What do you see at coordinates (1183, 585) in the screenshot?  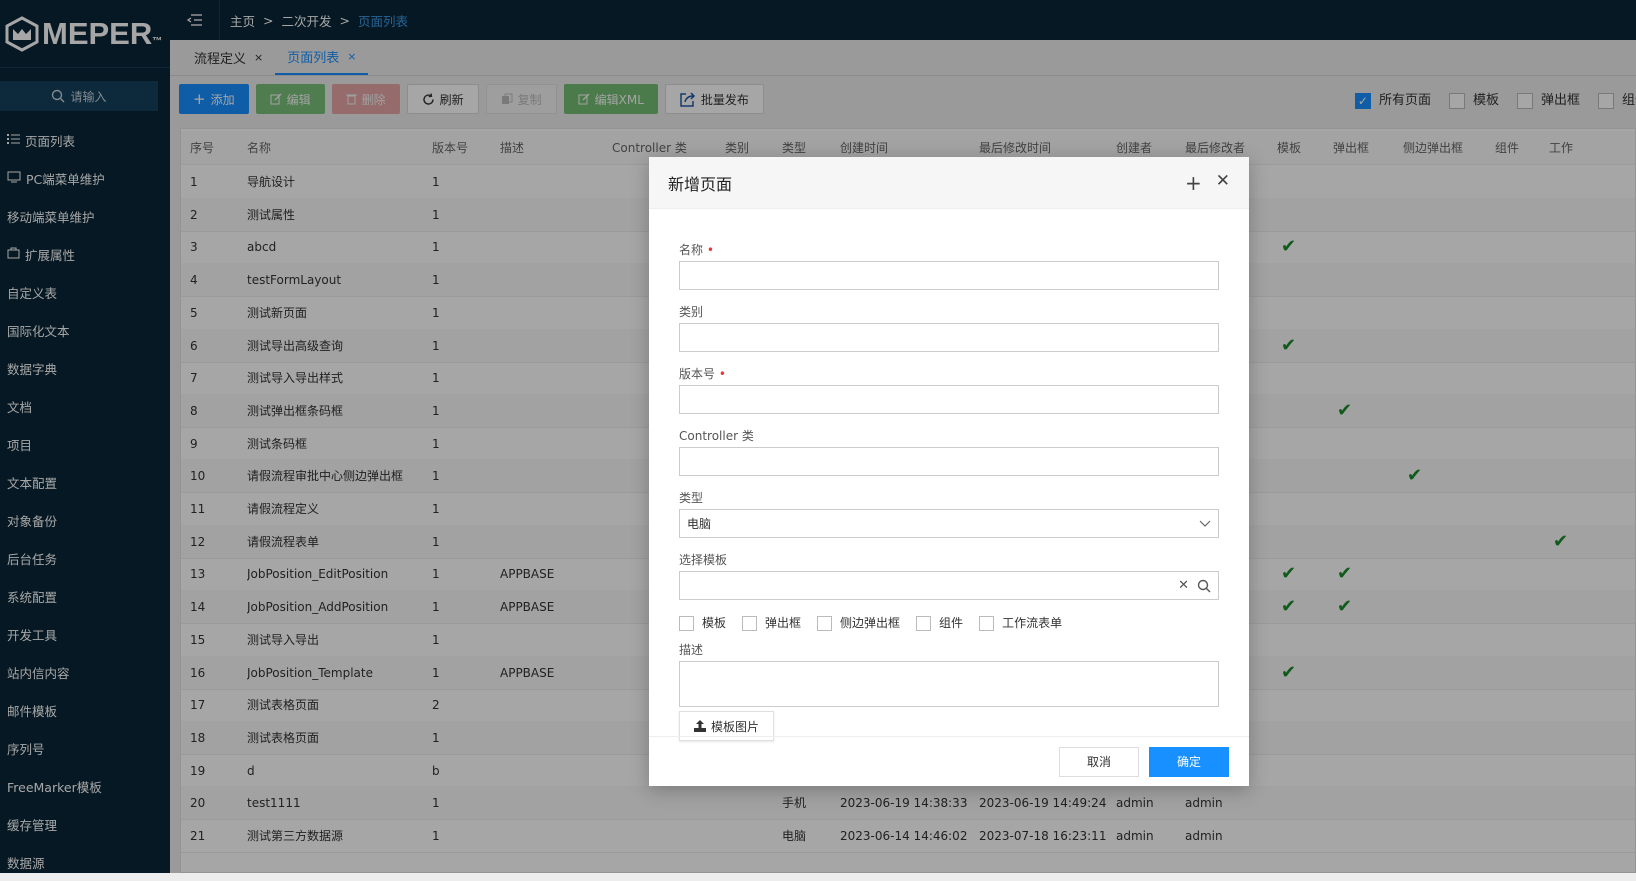 I see `clear-icon: ✕` at bounding box center [1183, 585].